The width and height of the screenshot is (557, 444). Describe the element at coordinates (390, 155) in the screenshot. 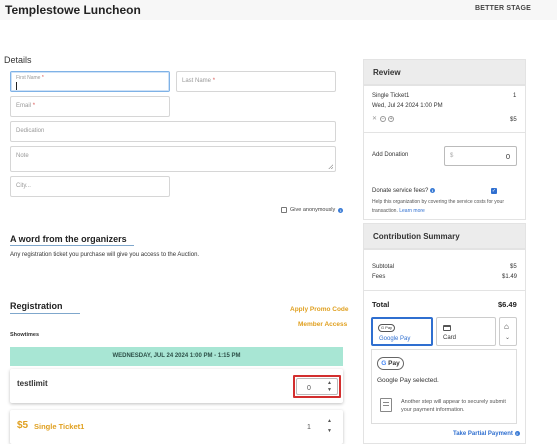

I see `add-donation-label: Add Donation` at that location.